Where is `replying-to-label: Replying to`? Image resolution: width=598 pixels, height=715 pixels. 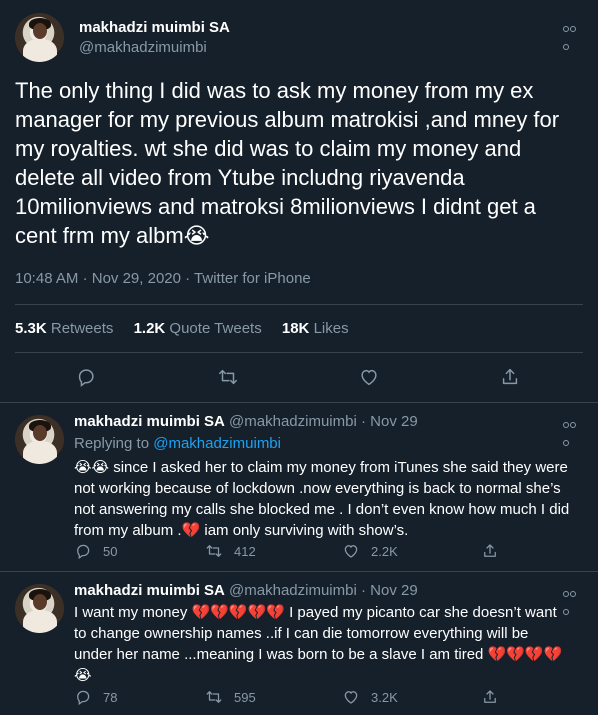 replying-to-label: Replying to is located at coordinates (112, 443).